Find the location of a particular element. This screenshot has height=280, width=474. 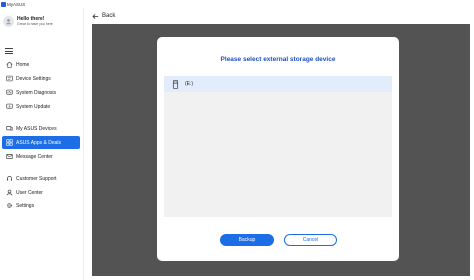

backup-button: Backup is located at coordinates (247, 240).